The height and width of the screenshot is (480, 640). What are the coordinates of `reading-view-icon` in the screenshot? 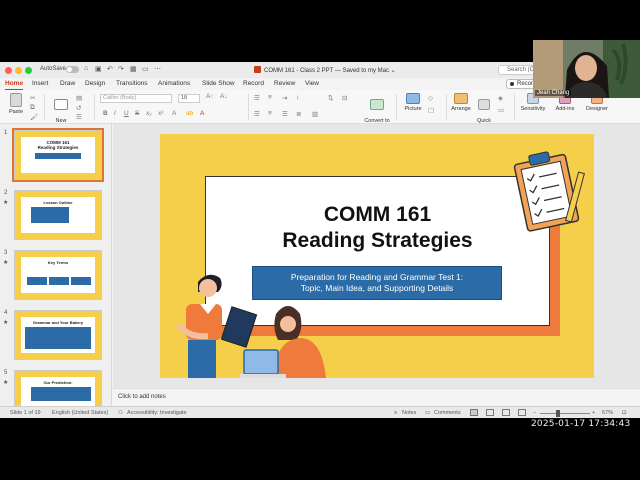 It's located at (506, 412).